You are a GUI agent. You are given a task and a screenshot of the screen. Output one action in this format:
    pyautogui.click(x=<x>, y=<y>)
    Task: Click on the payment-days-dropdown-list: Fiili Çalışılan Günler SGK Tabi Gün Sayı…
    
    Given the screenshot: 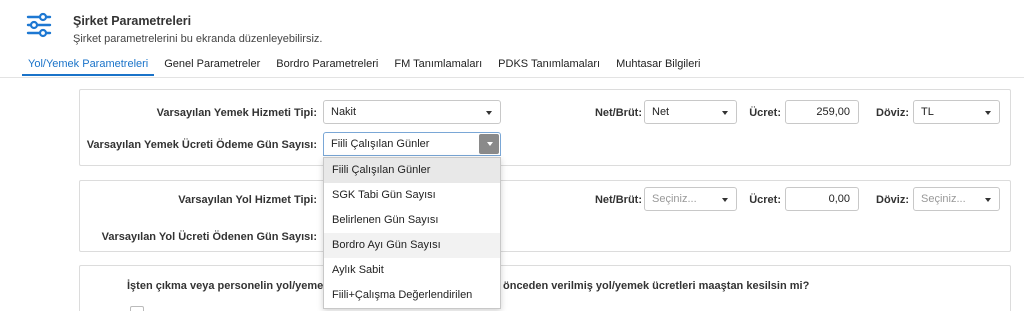 What is the action you would take?
    pyautogui.click(x=412, y=233)
    